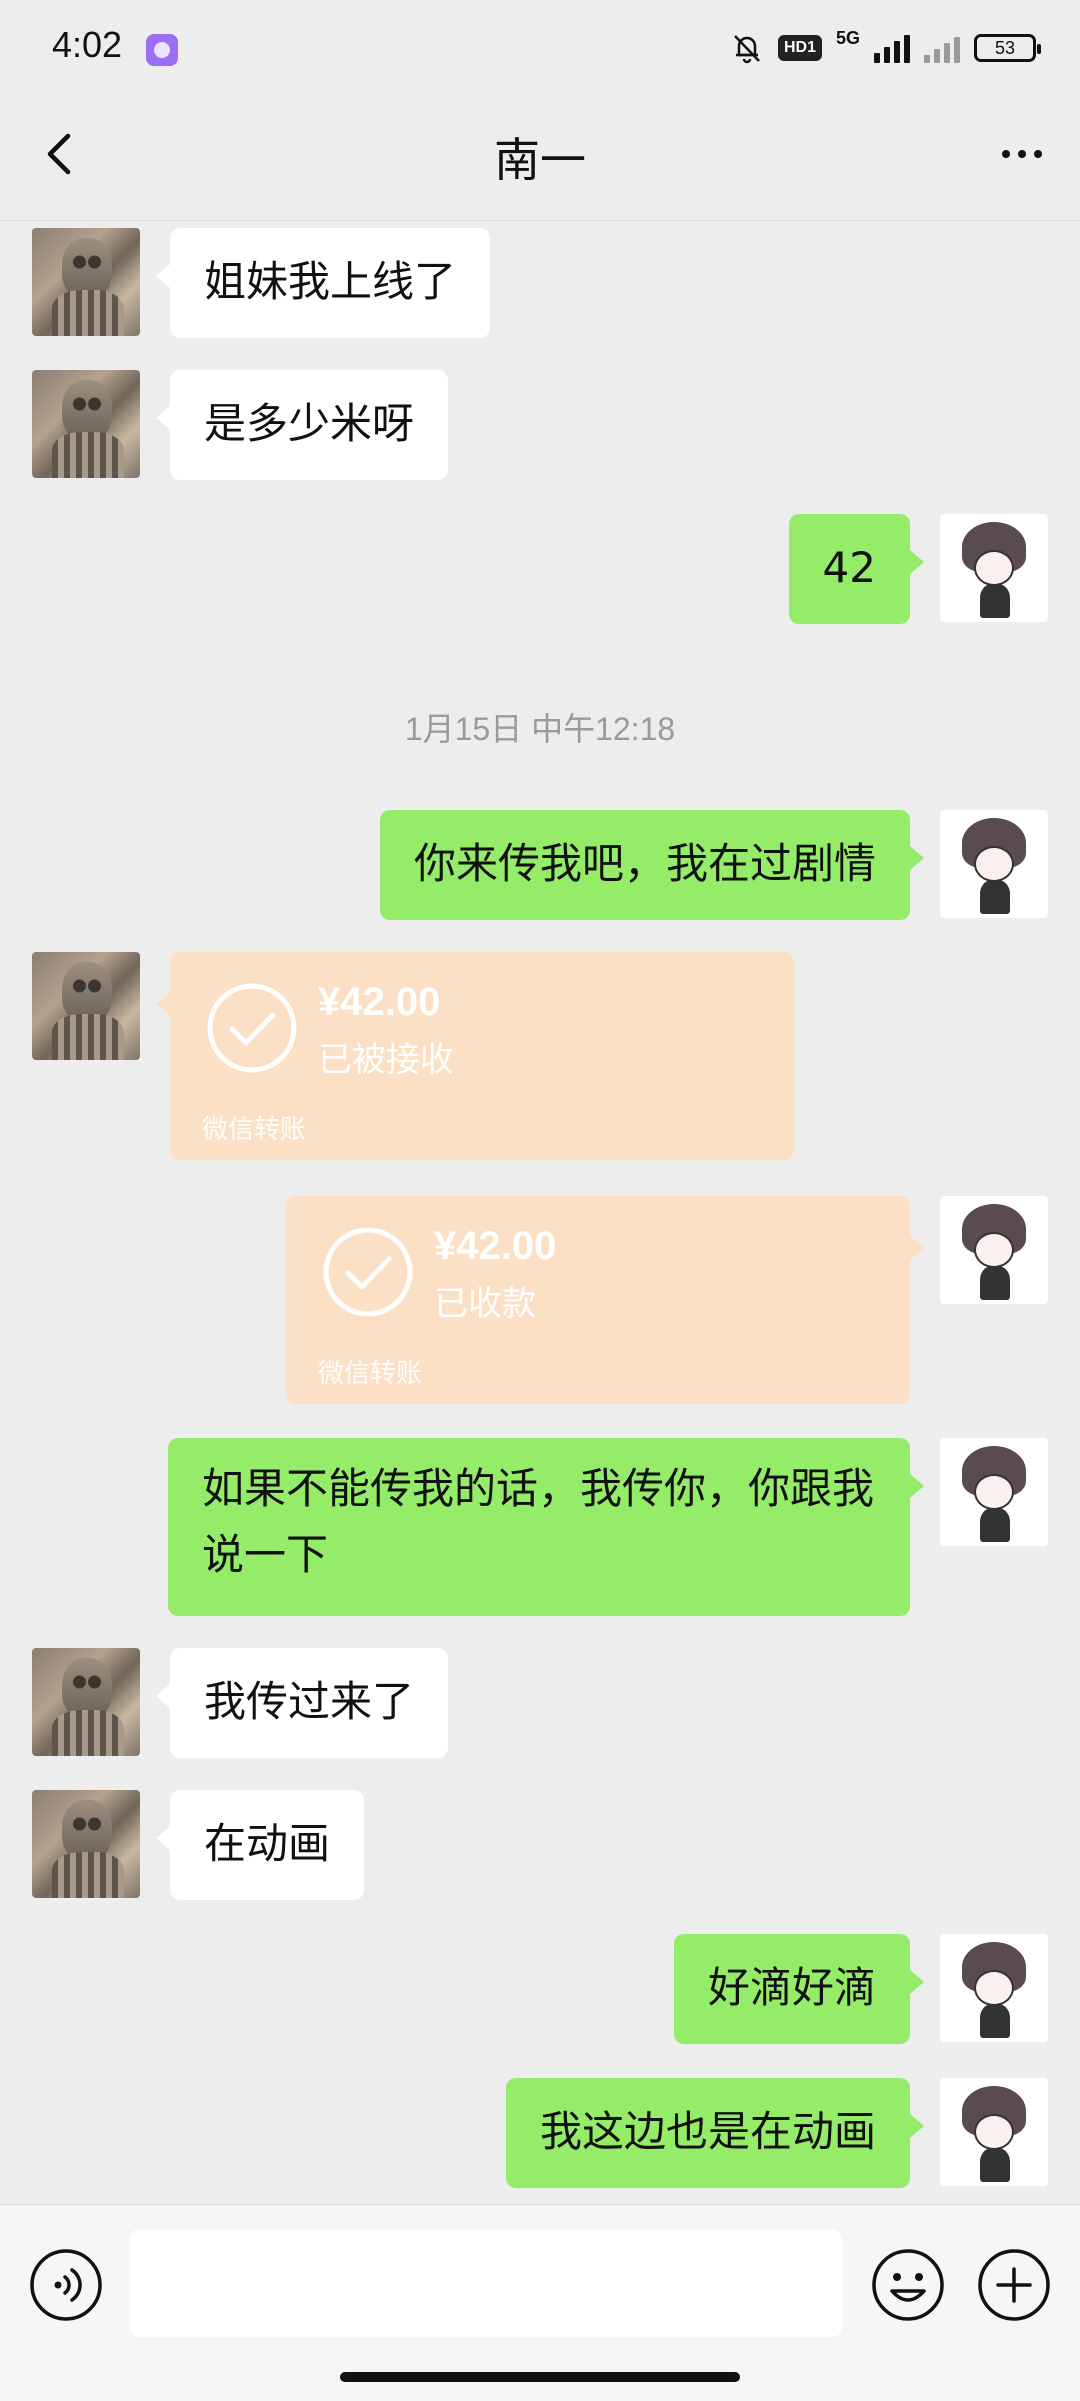  I want to click on status-icons: HD1 5G 53, so click(885, 48).